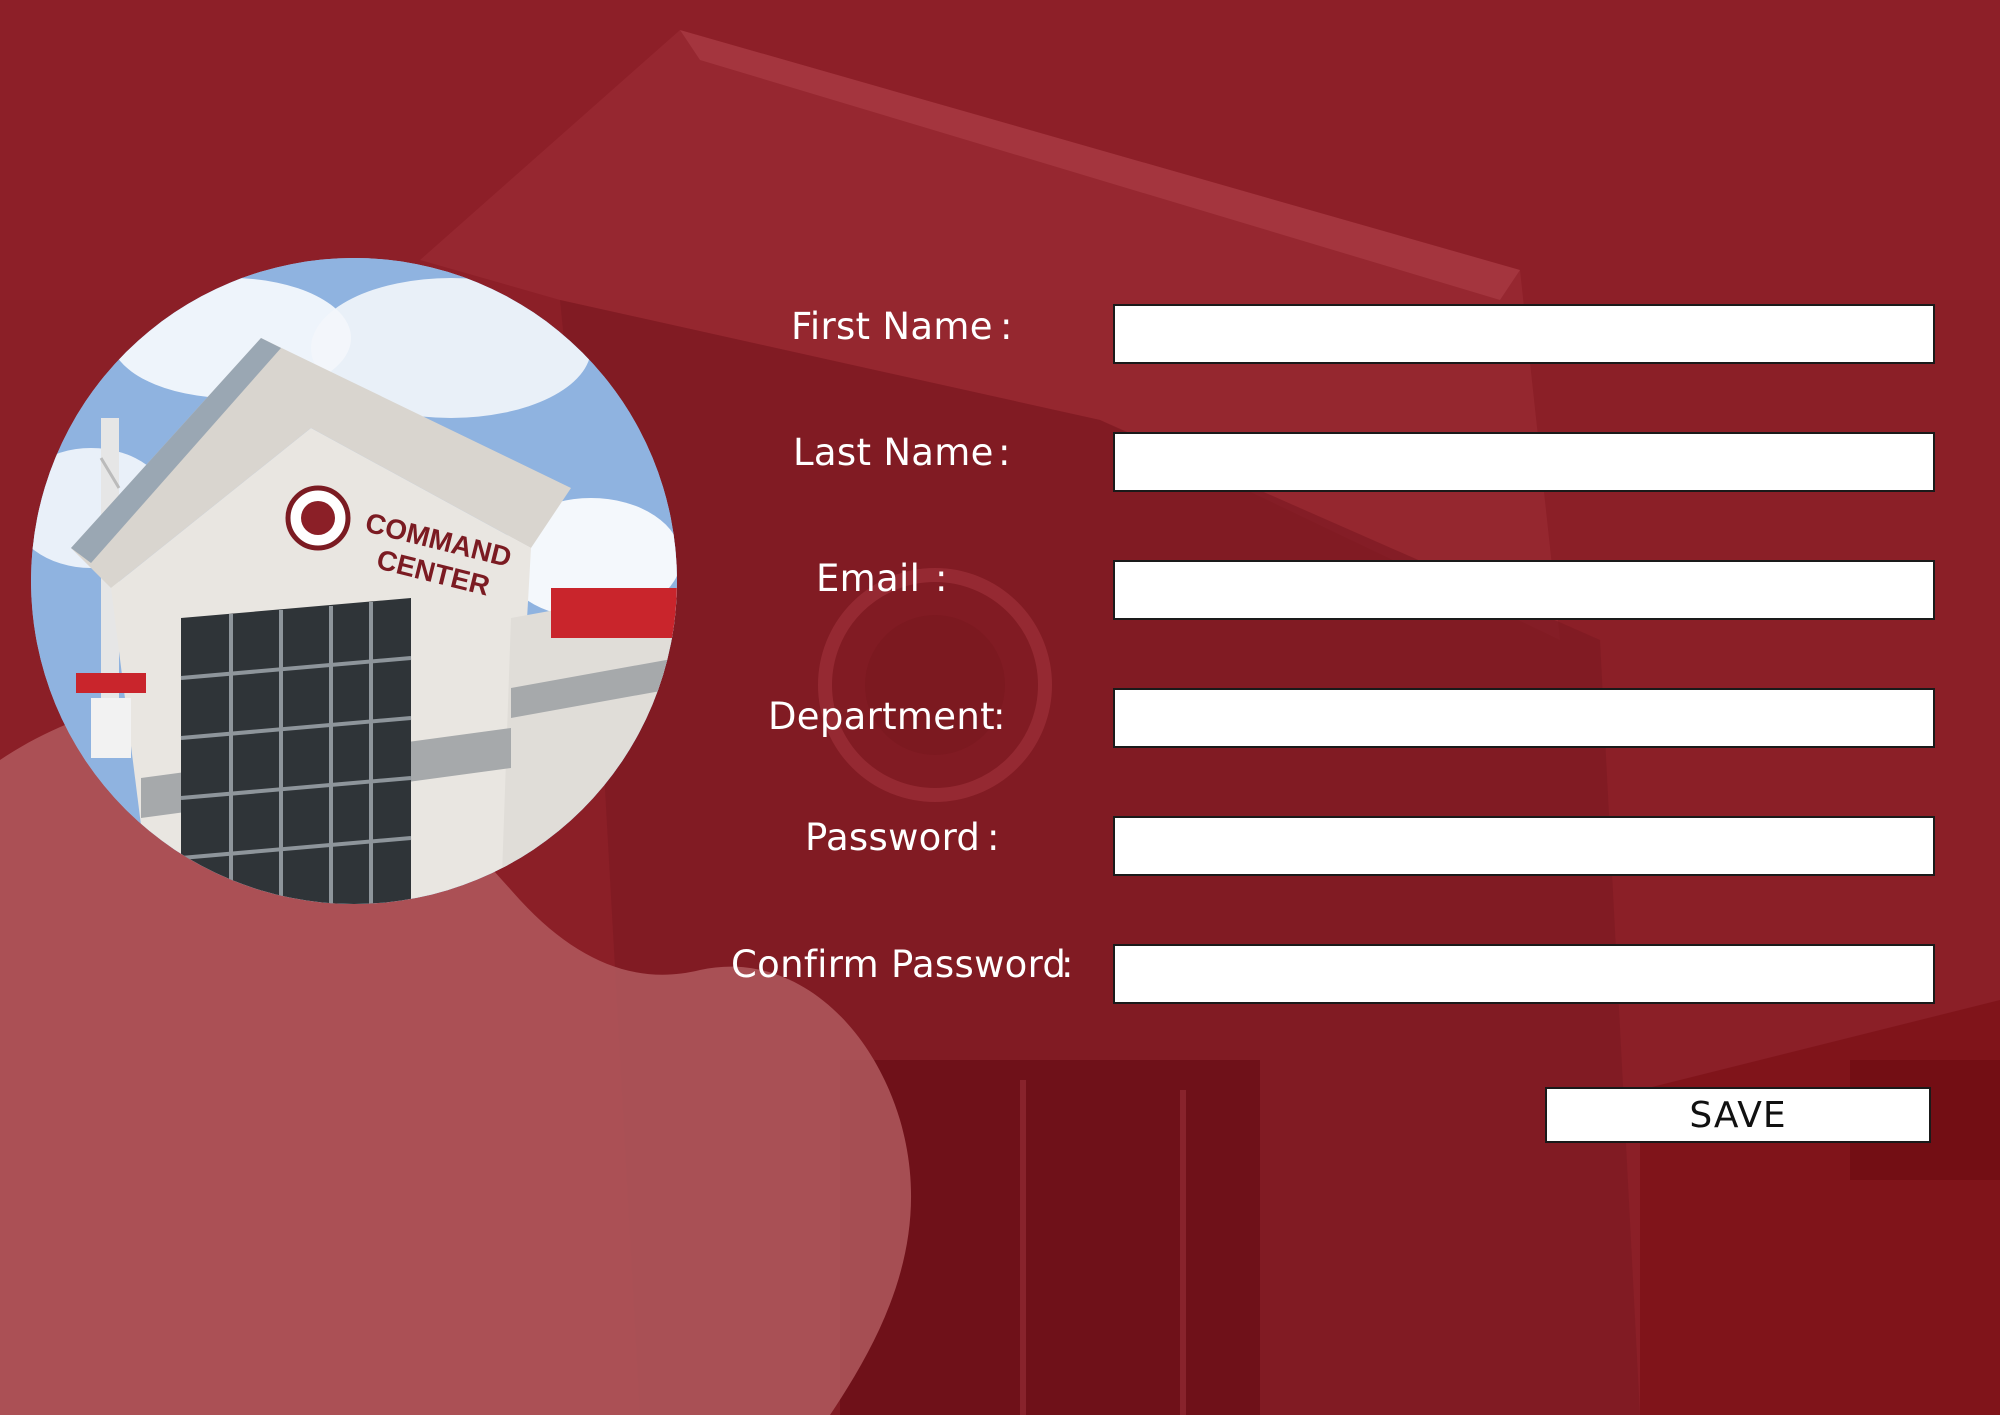  I want to click on department-label: Department, so click(881, 716).